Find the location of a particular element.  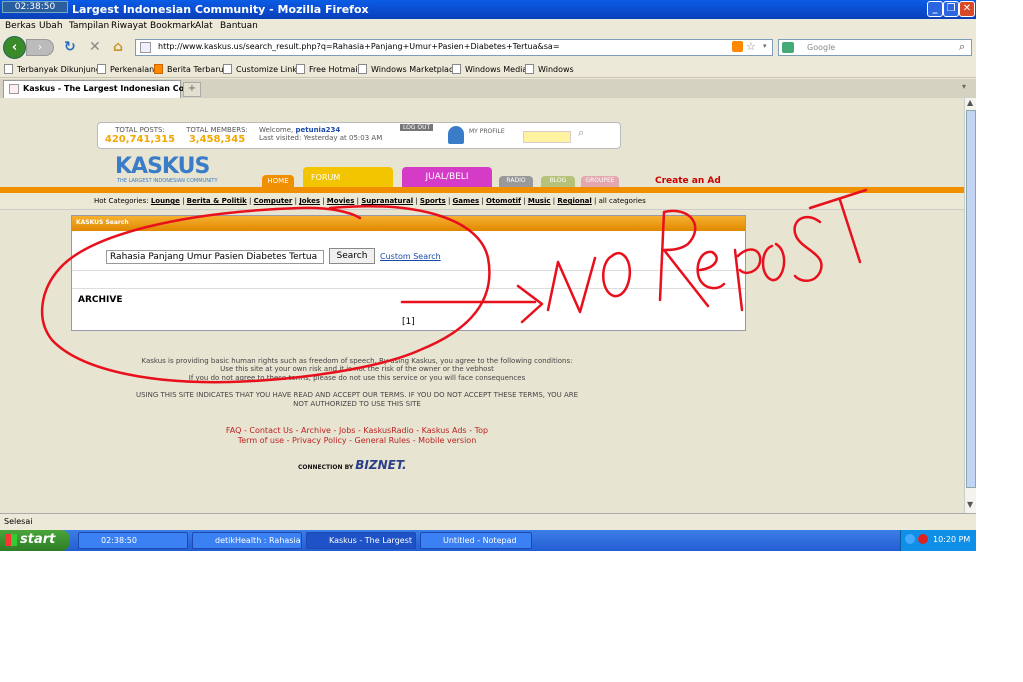

bookmark-item: Windows Media is located at coordinates (489, 69).